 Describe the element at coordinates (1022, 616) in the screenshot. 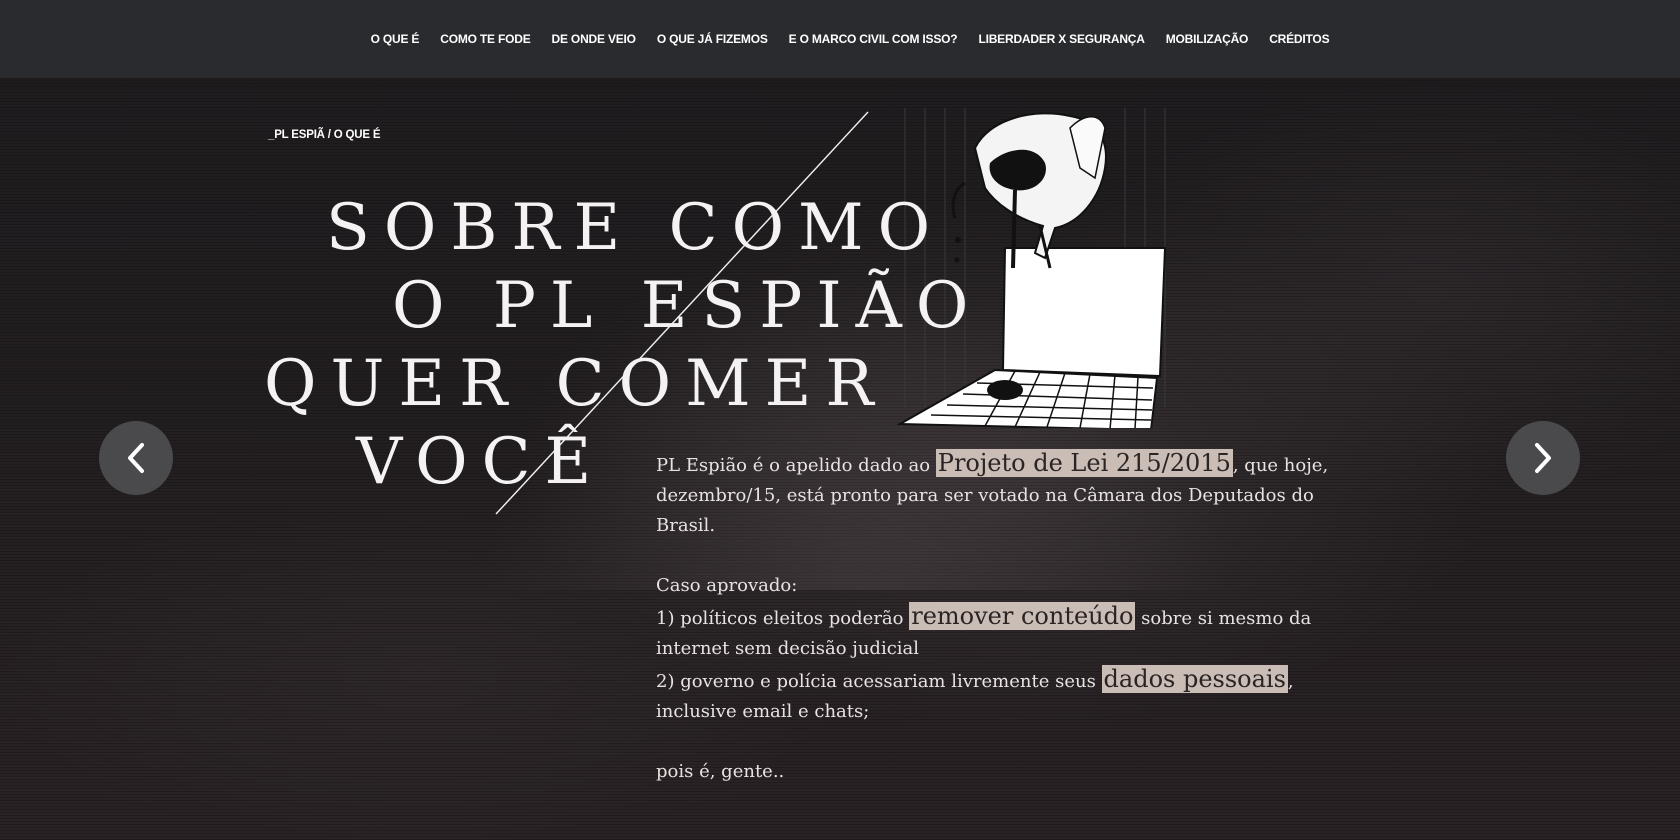

I see `highlight-remover-conteudo: remover conteúdo` at that location.